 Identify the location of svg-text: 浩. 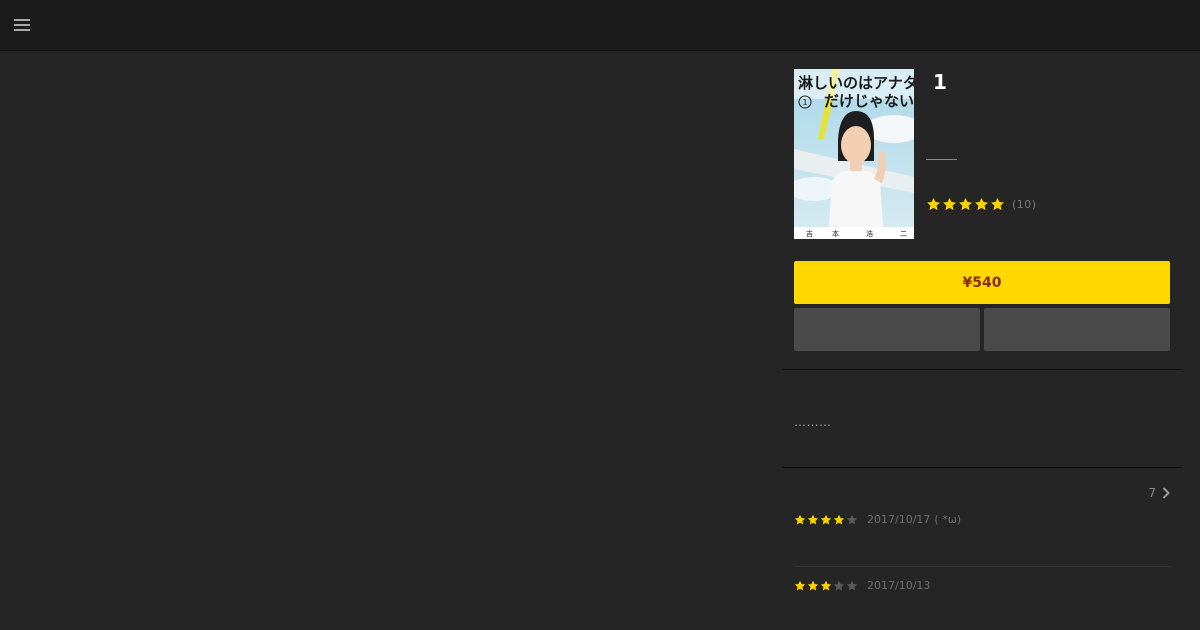
(869, 233).